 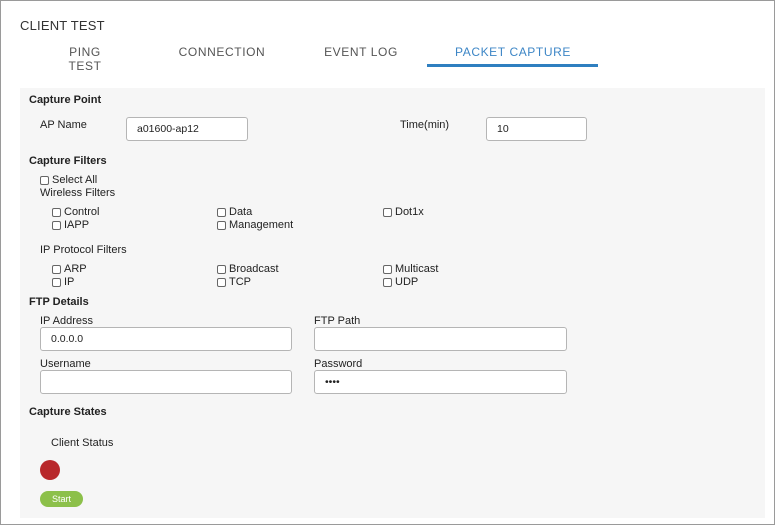 I want to click on filter-label: Data, so click(x=241, y=212).